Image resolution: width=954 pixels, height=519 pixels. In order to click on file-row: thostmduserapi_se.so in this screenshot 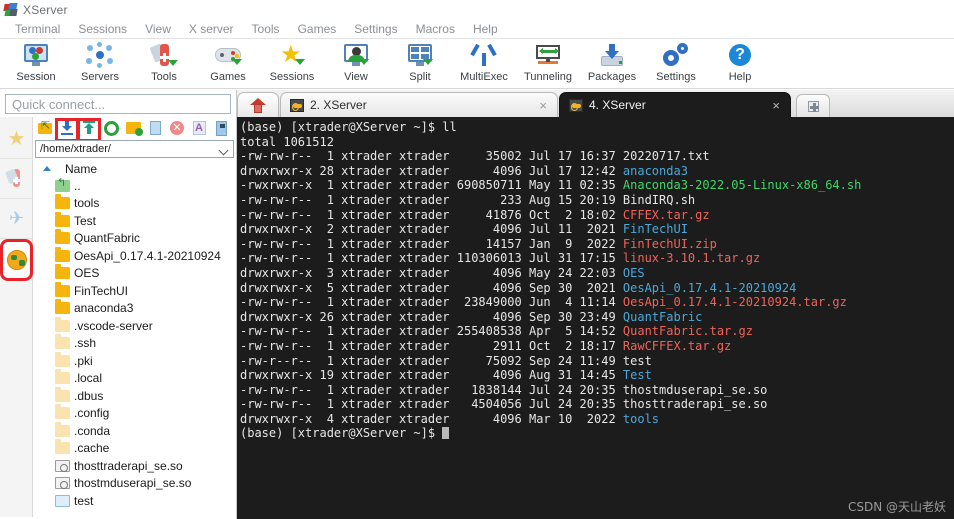, I will do `click(136, 484)`.